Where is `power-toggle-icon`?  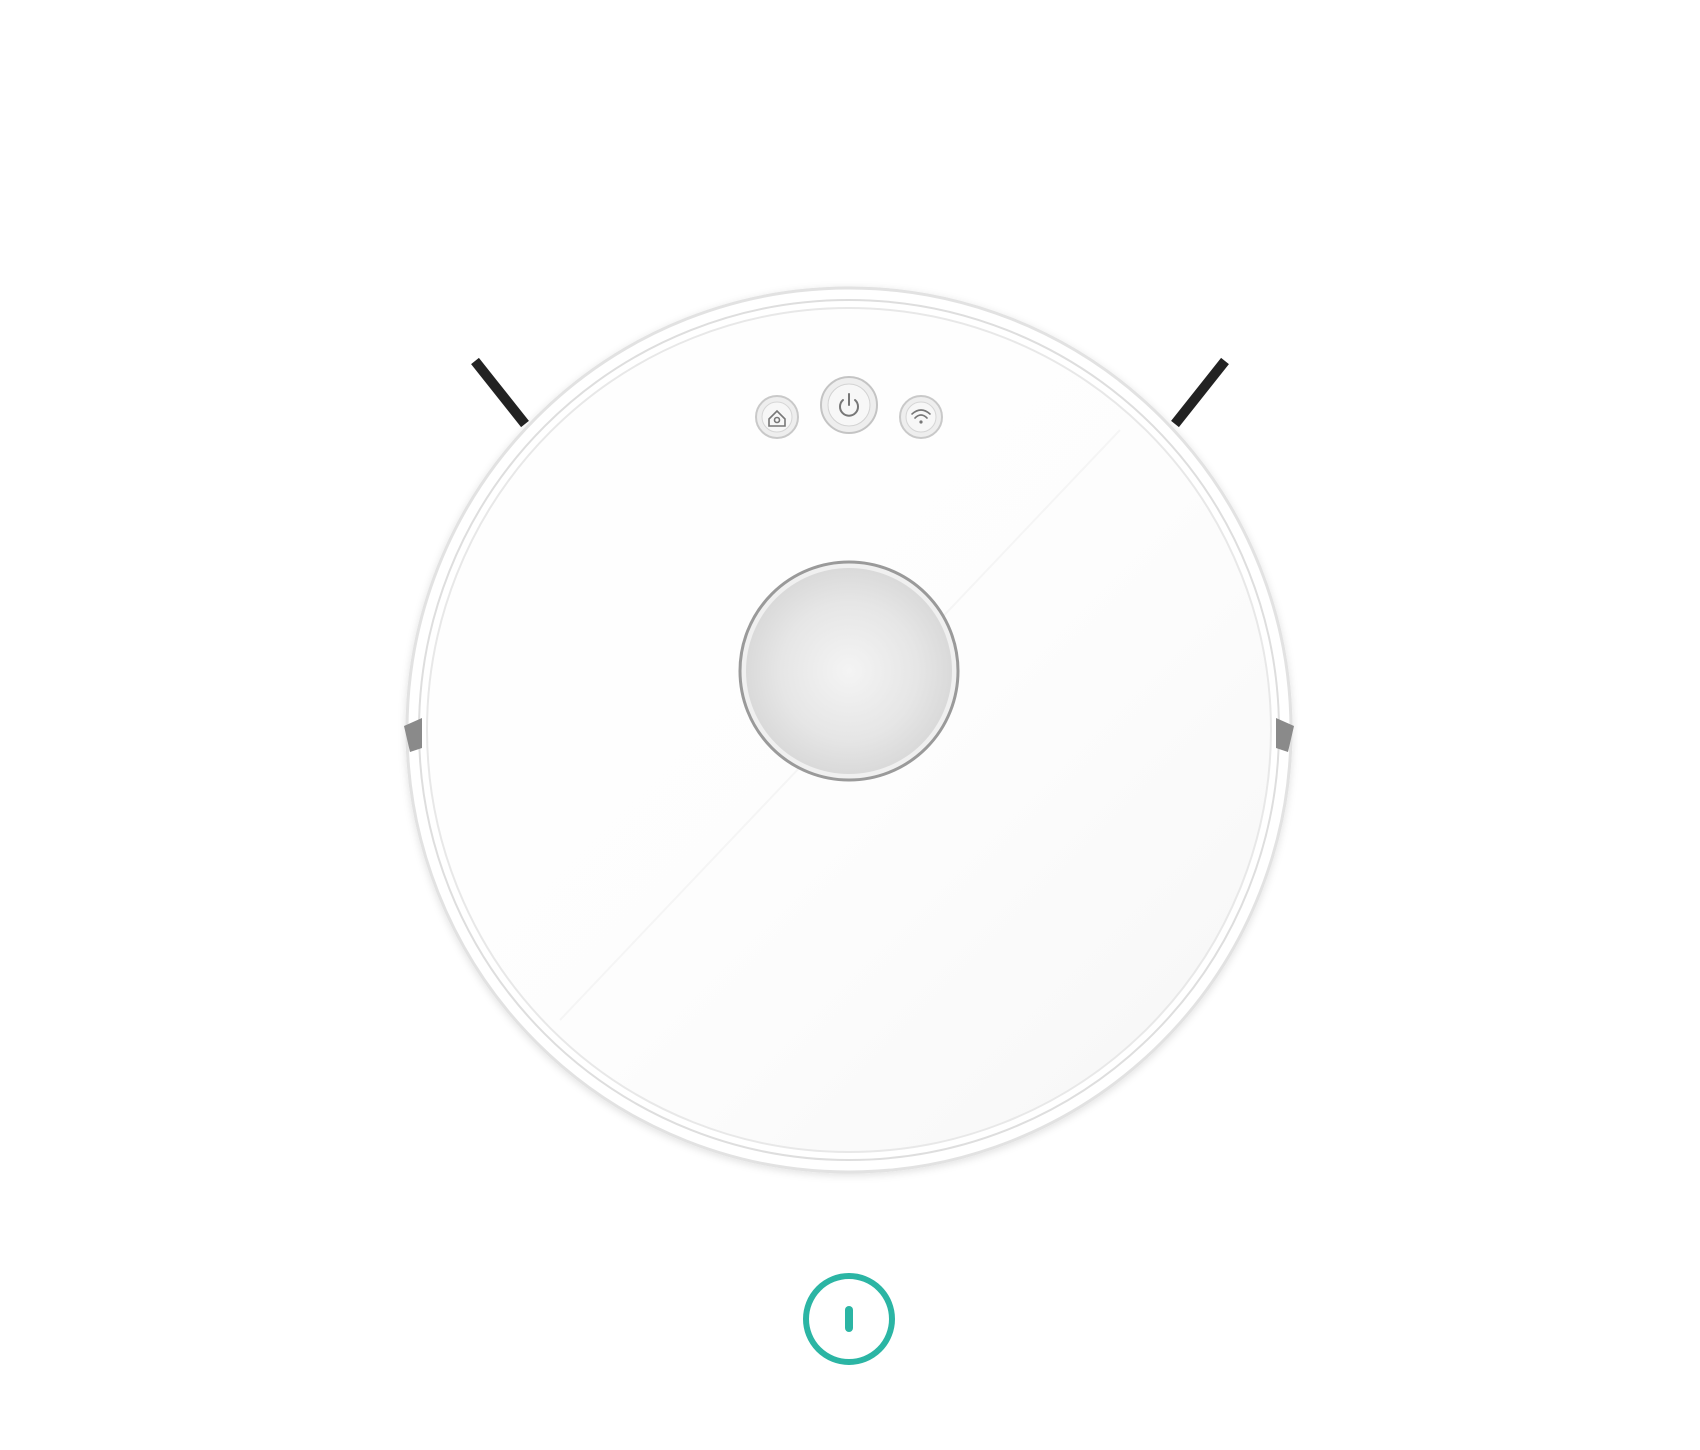
power-toggle-icon is located at coordinates (849, 1319).